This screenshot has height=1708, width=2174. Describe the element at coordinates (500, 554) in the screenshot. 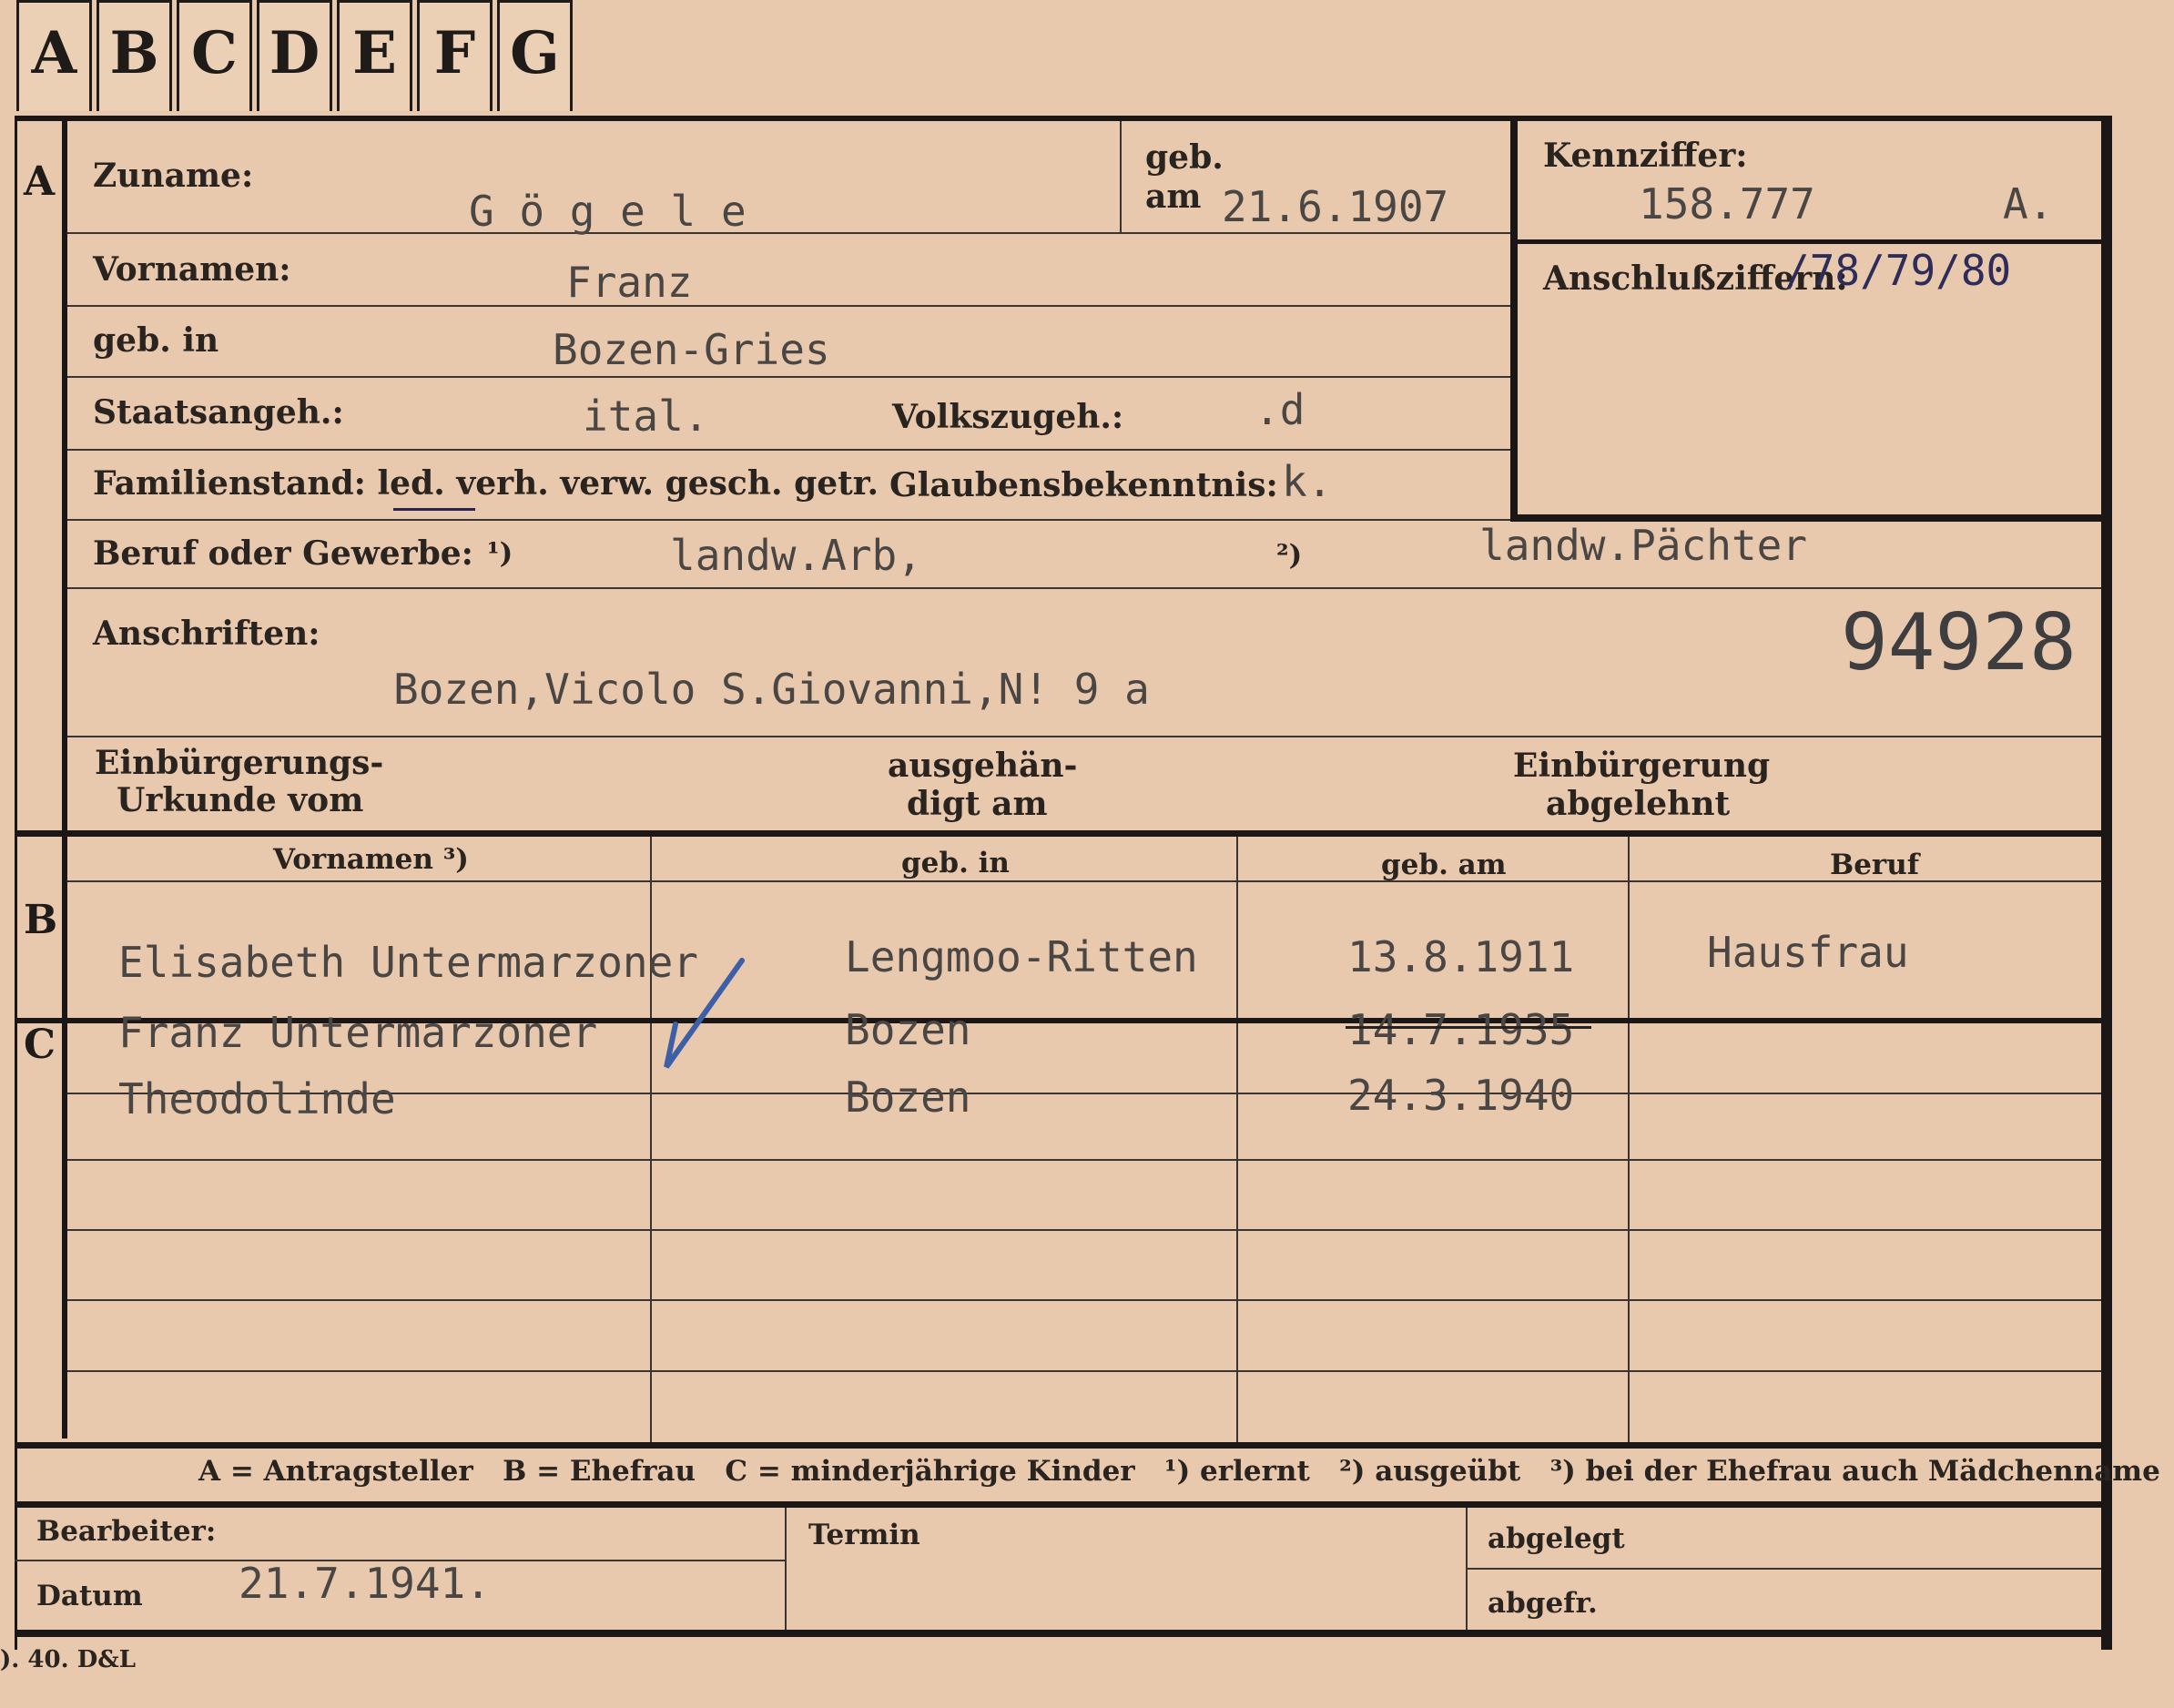

I see `beruf-footnote-1: ¹)` at that location.